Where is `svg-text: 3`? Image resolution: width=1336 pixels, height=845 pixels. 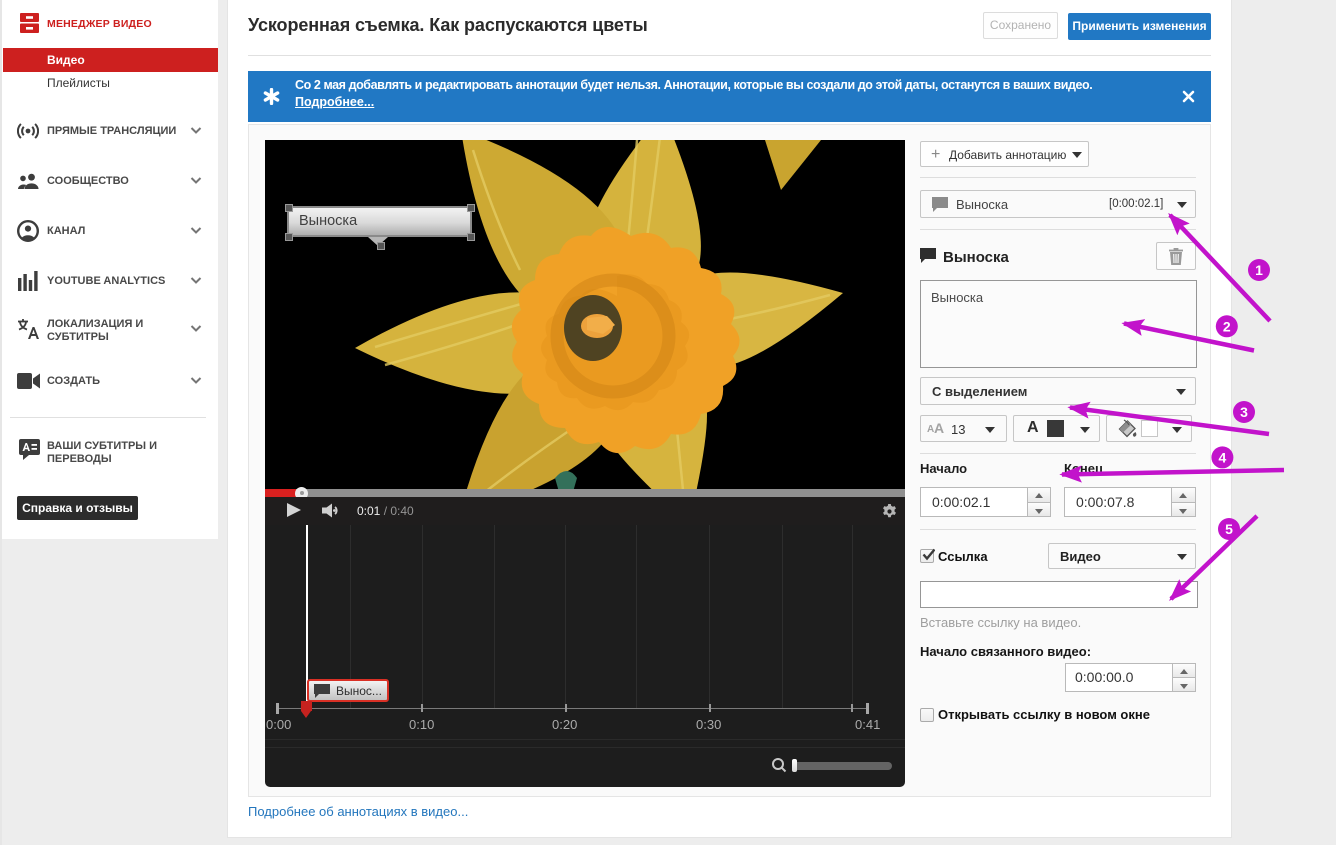
svg-text: 3 is located at coordinates (1244, 412).